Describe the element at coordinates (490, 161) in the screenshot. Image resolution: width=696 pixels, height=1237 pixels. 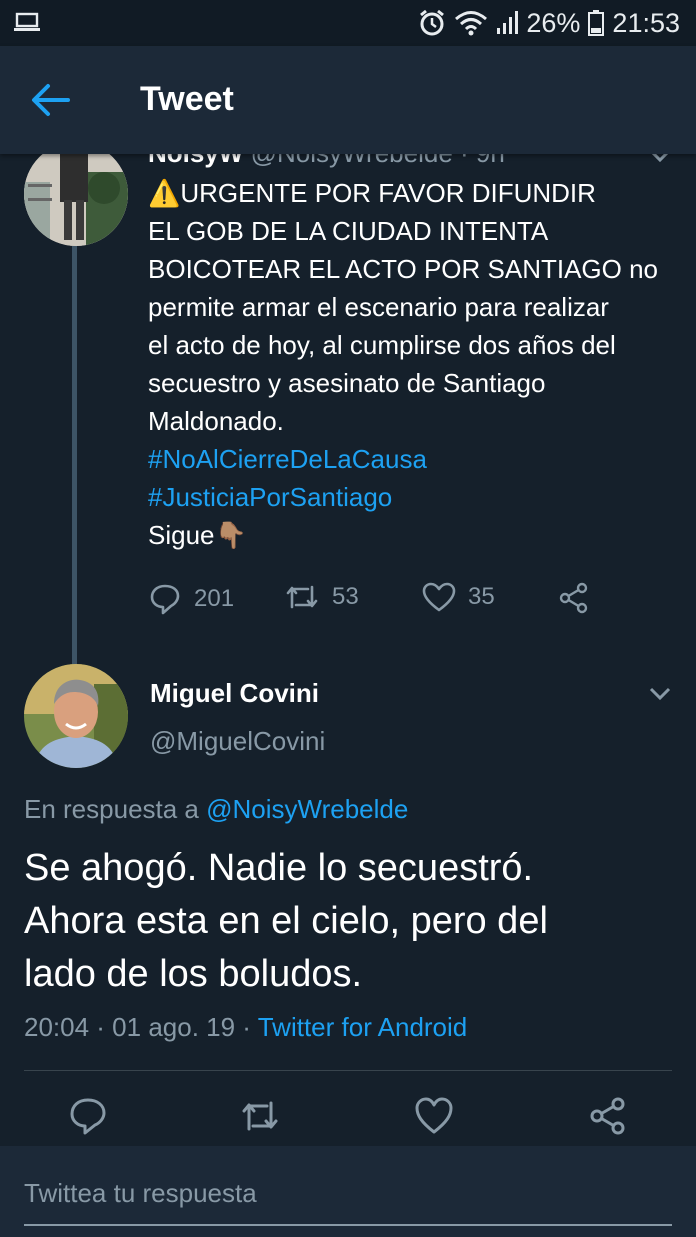
I see `parent-time: 9h` at that location.